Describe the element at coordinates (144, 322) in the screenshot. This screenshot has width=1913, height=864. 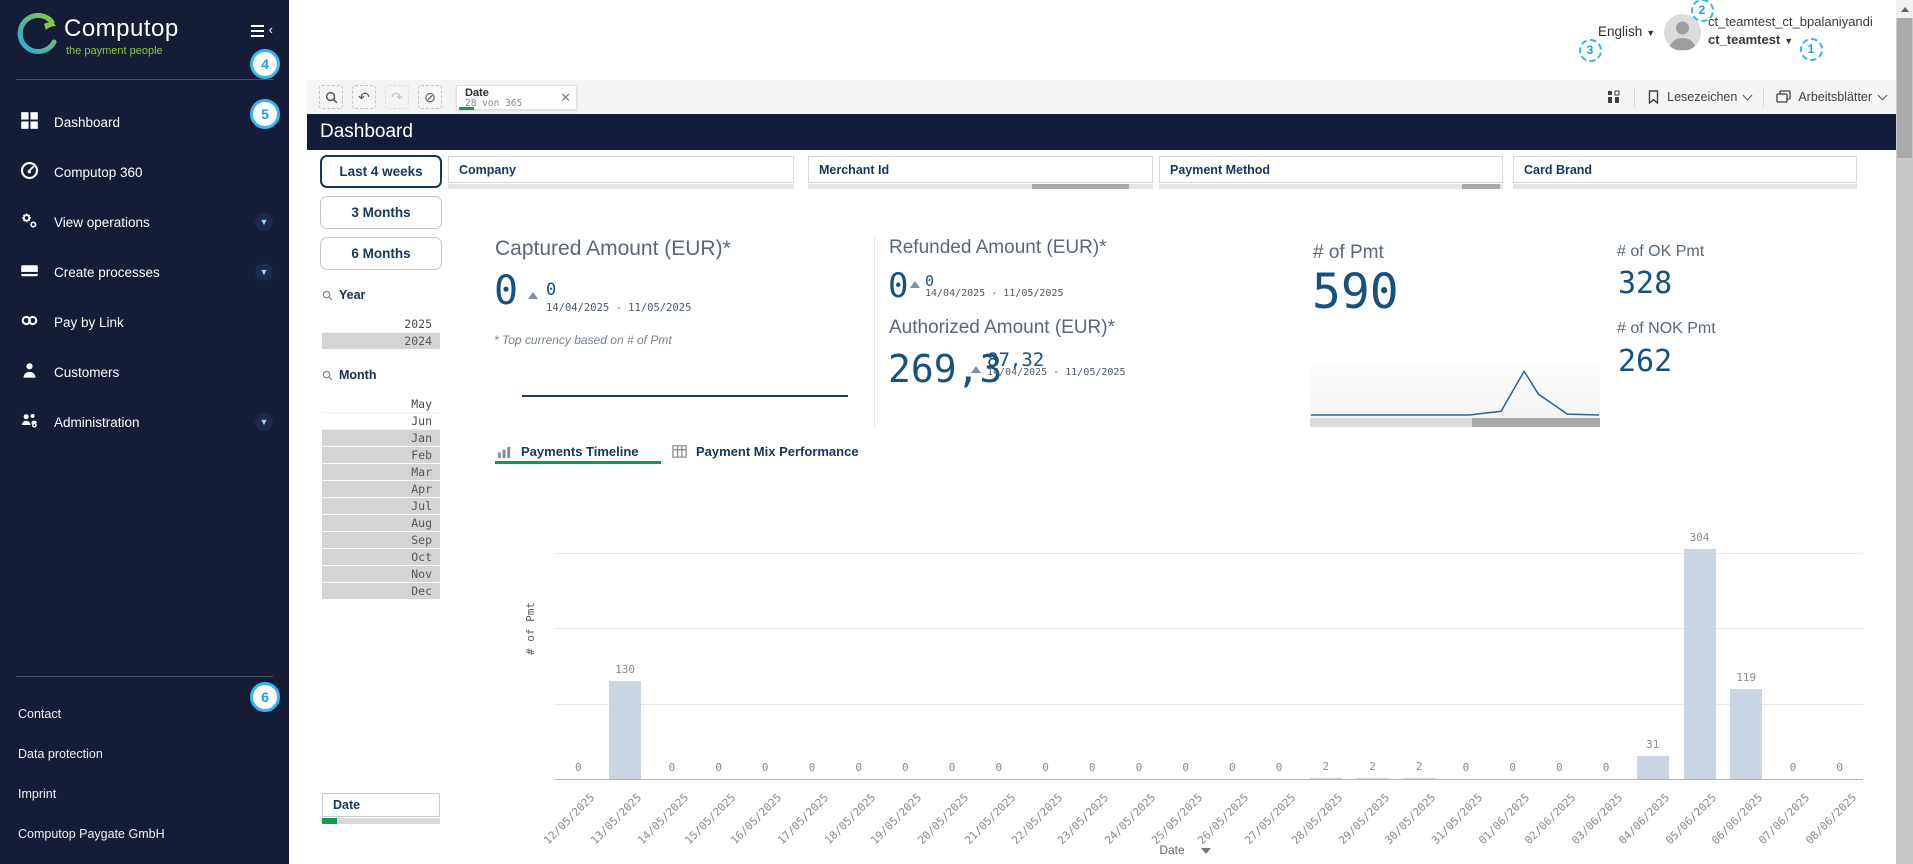
I see `sidebar-item-pay-by-link: Pay by Link` at that location.